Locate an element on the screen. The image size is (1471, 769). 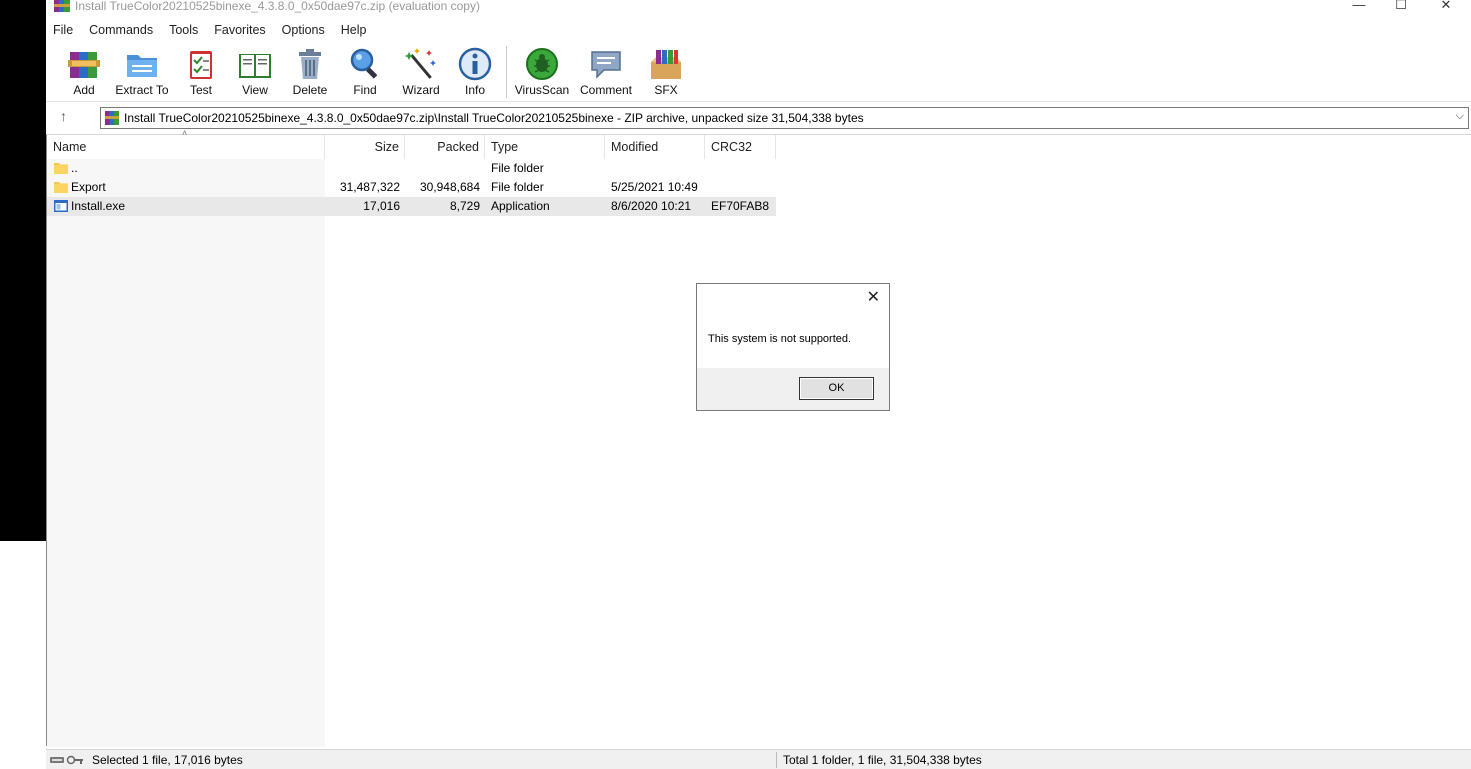
comment-icon is located at coordinates (606, 65).